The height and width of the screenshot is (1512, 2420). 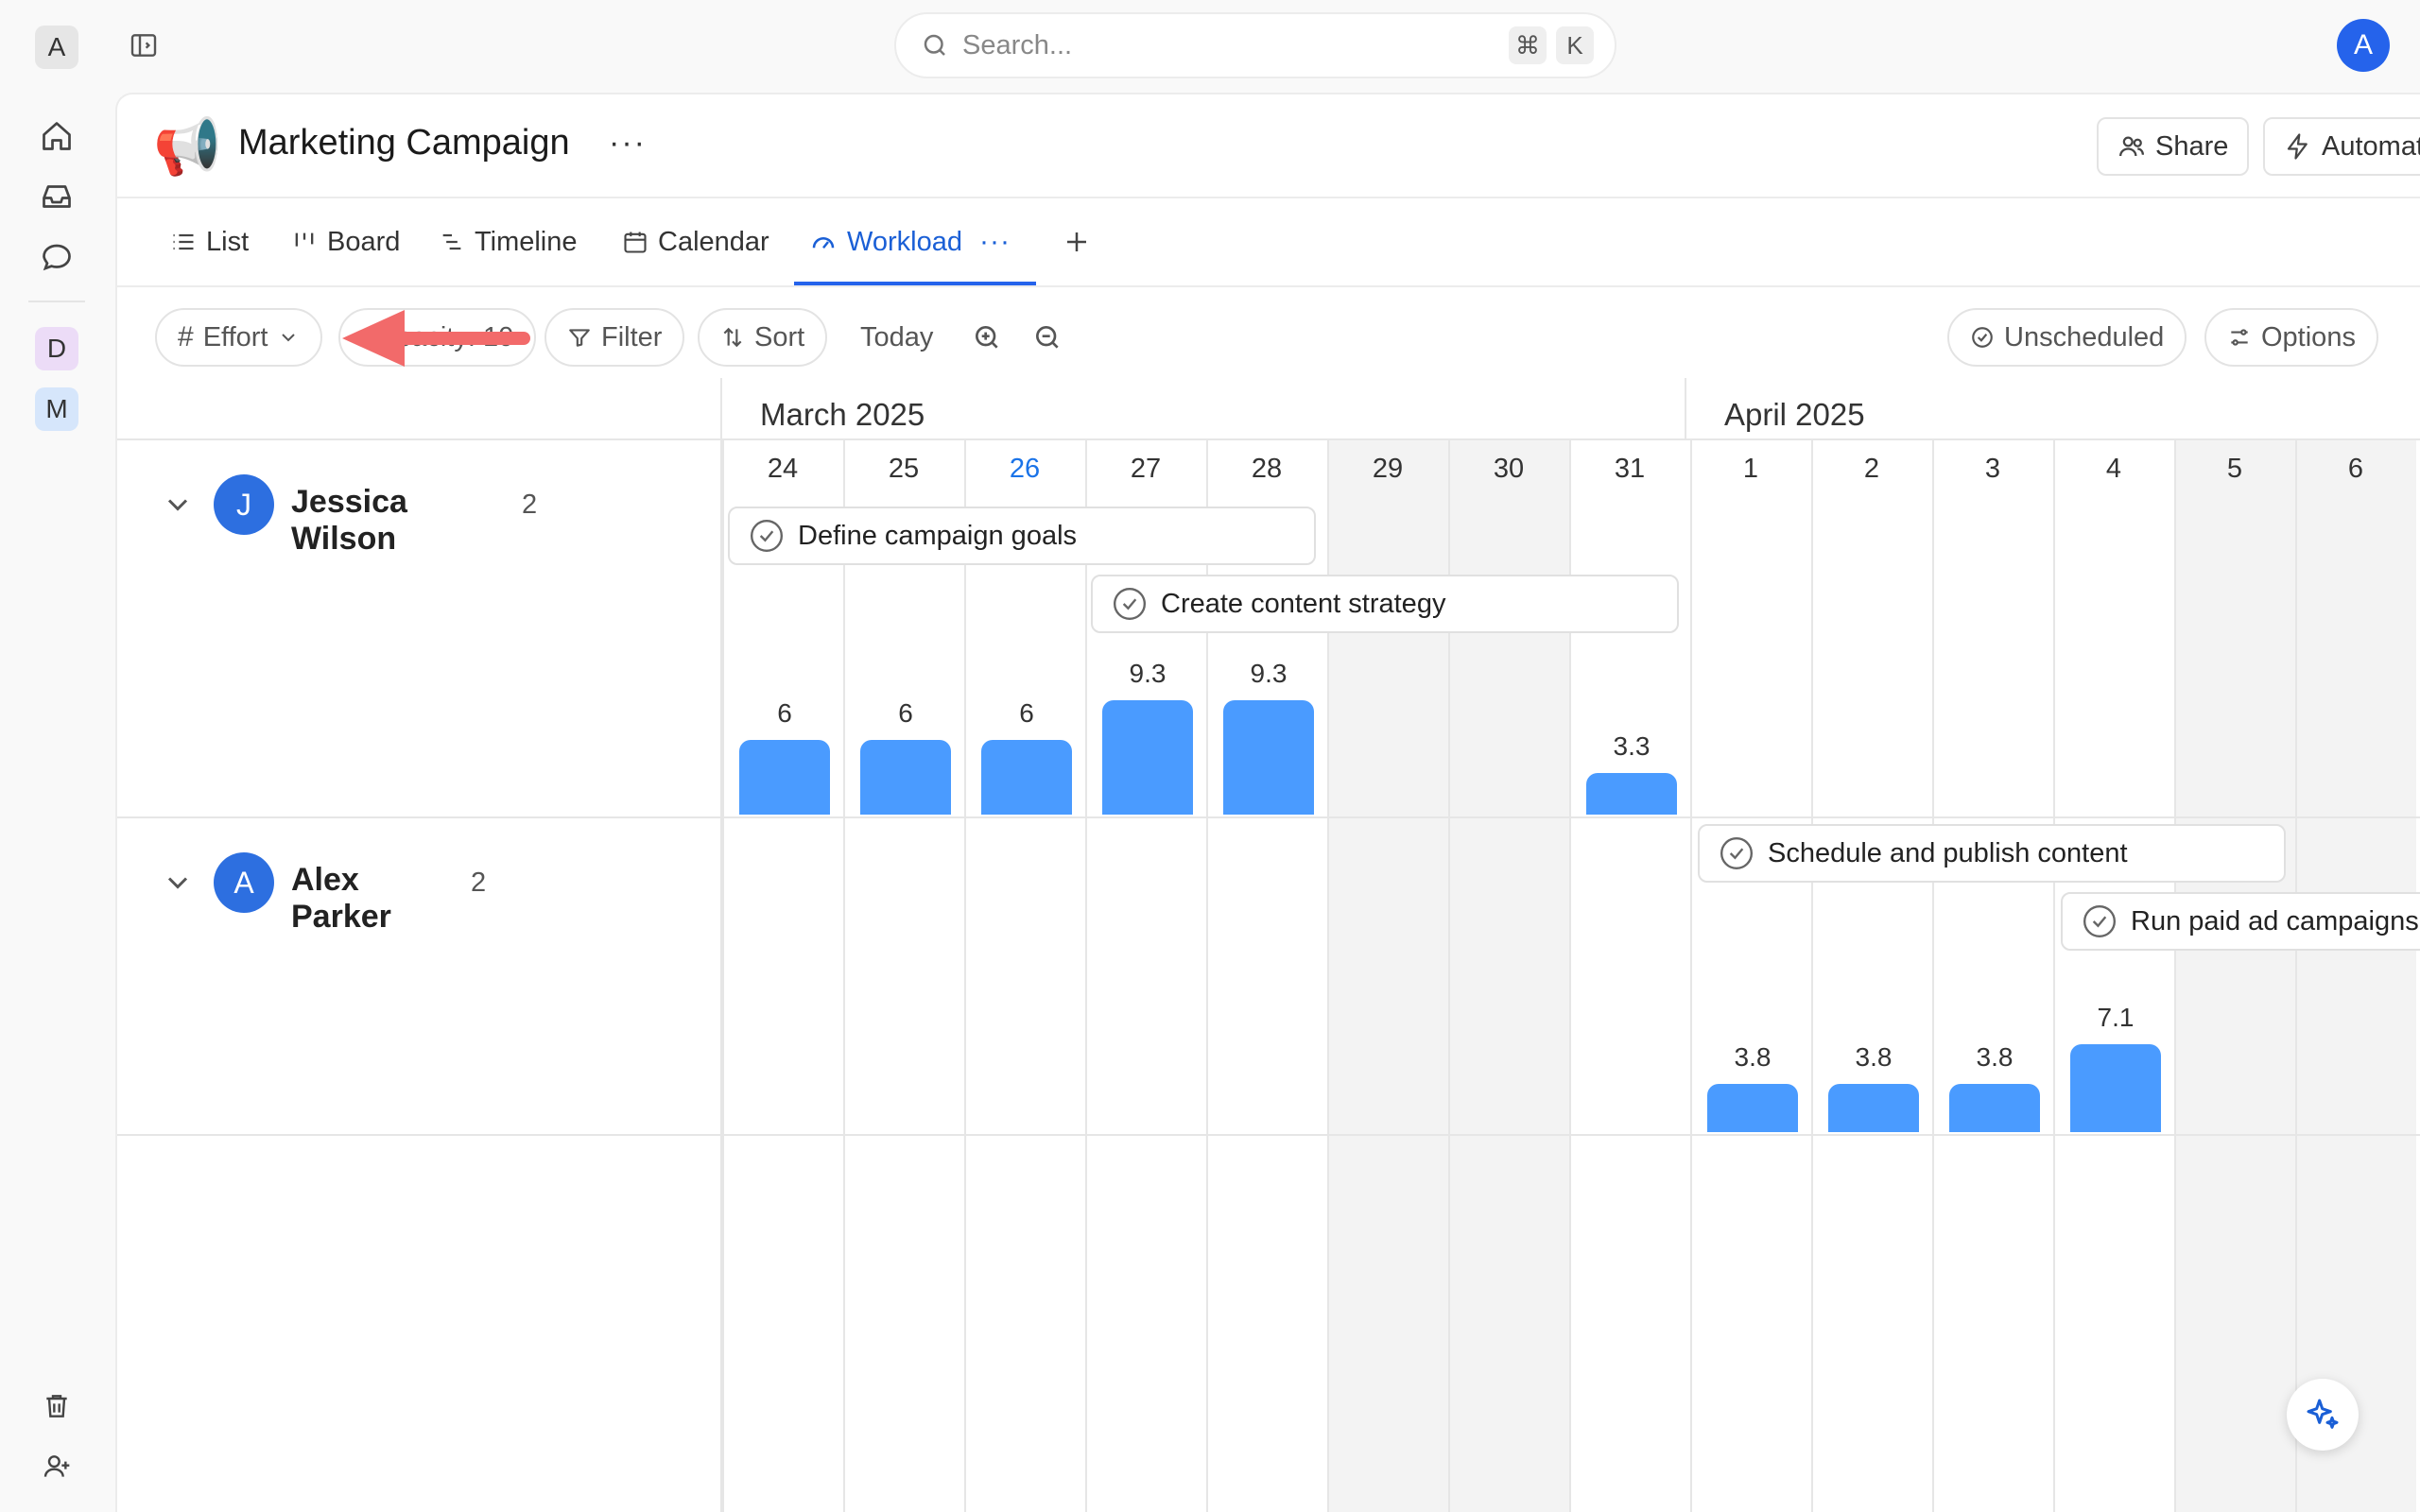 I want to click on zoom-in-icon, so click(x=987, y=337).